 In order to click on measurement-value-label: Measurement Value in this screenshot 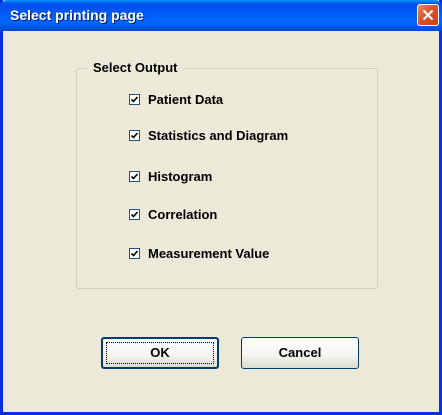, I will do `click(209, 253)`.